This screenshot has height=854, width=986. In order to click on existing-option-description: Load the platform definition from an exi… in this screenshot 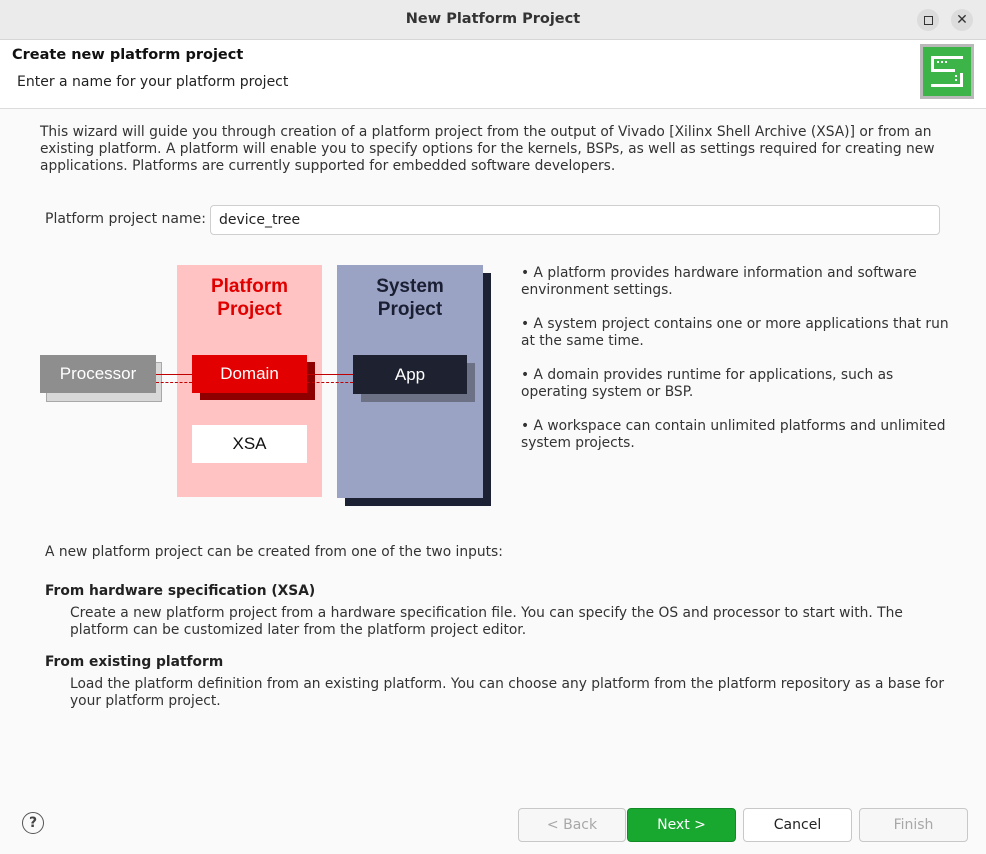, I will do `click(507, 692)`.